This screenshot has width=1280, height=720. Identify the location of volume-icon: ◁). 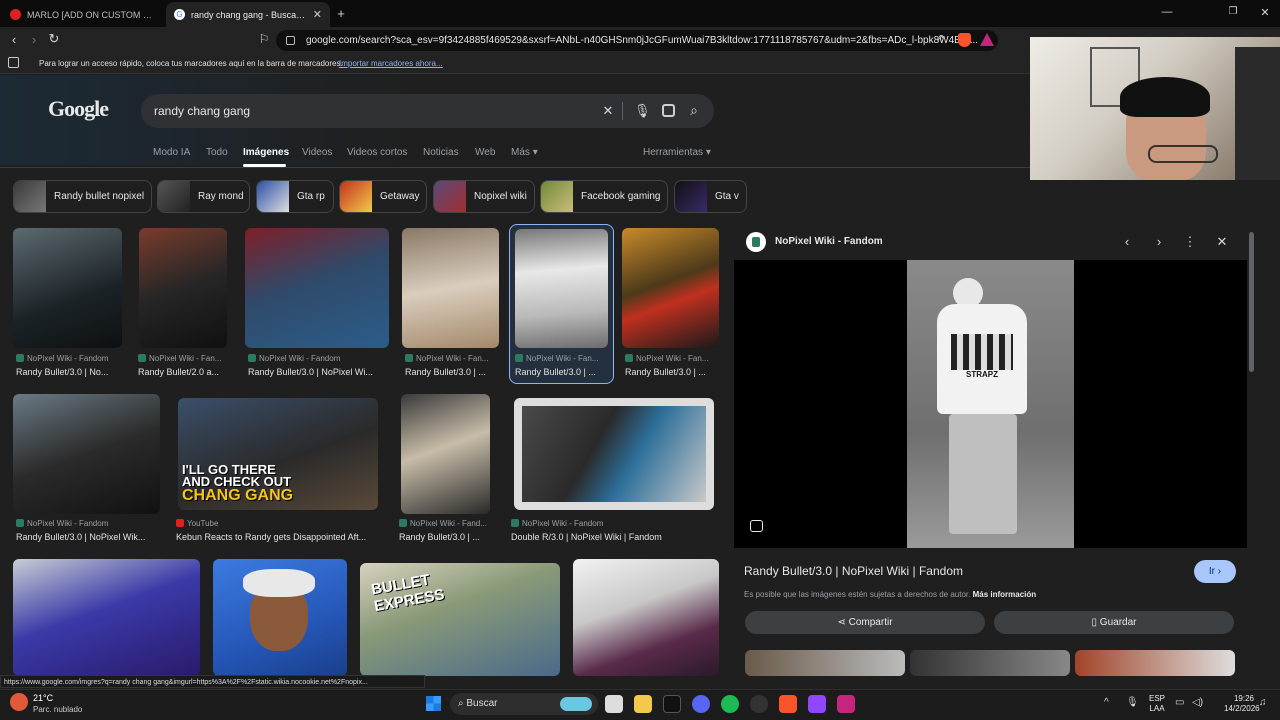
(1197, 702).